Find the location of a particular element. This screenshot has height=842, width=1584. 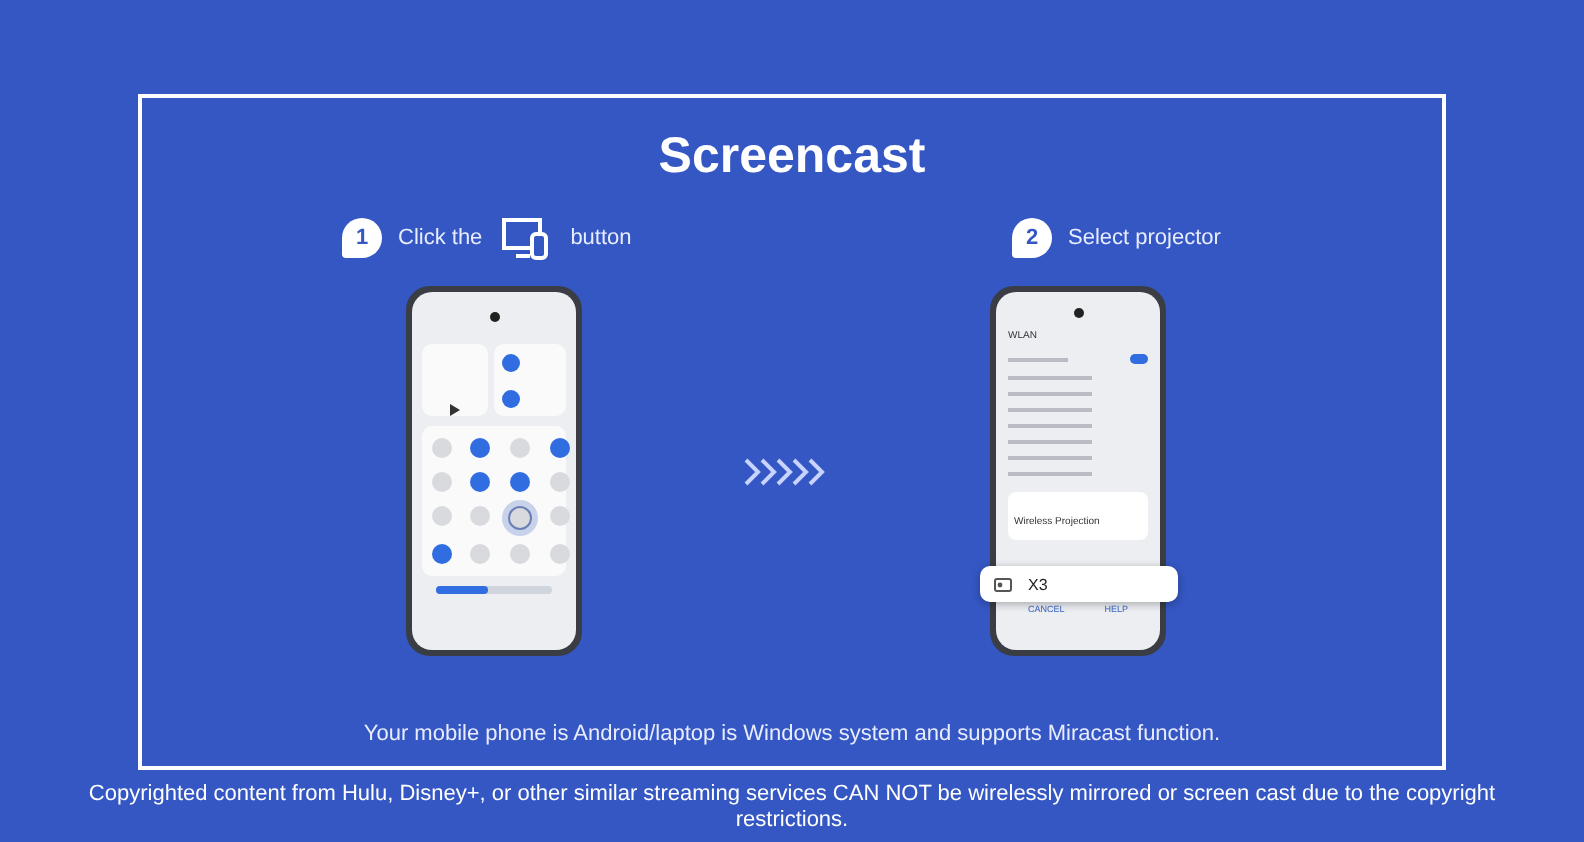

play-icon is located at coordinates (454, 410).